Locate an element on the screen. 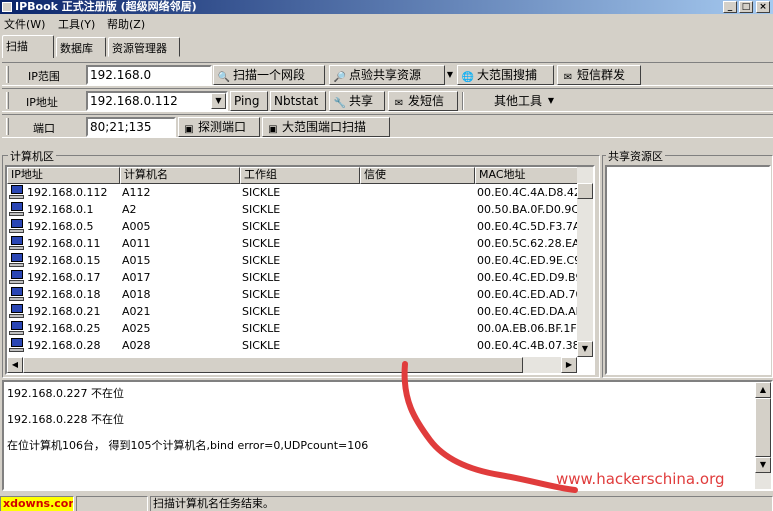  watermark-text: www.hackerschina.org is located at coordinates (640, 479).